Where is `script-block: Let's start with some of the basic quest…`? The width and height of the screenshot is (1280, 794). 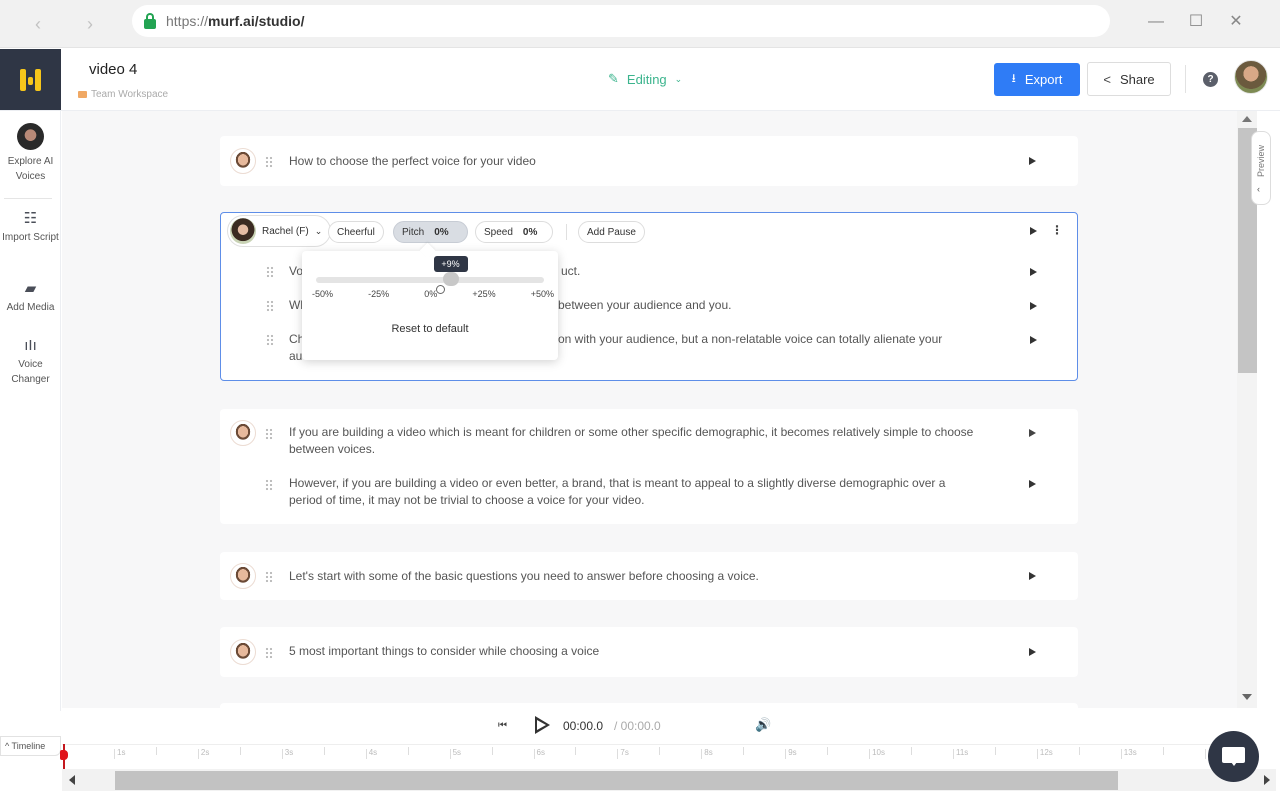
script-block: Let's start with some of the basic quest… is located at coordinates (649, 576).